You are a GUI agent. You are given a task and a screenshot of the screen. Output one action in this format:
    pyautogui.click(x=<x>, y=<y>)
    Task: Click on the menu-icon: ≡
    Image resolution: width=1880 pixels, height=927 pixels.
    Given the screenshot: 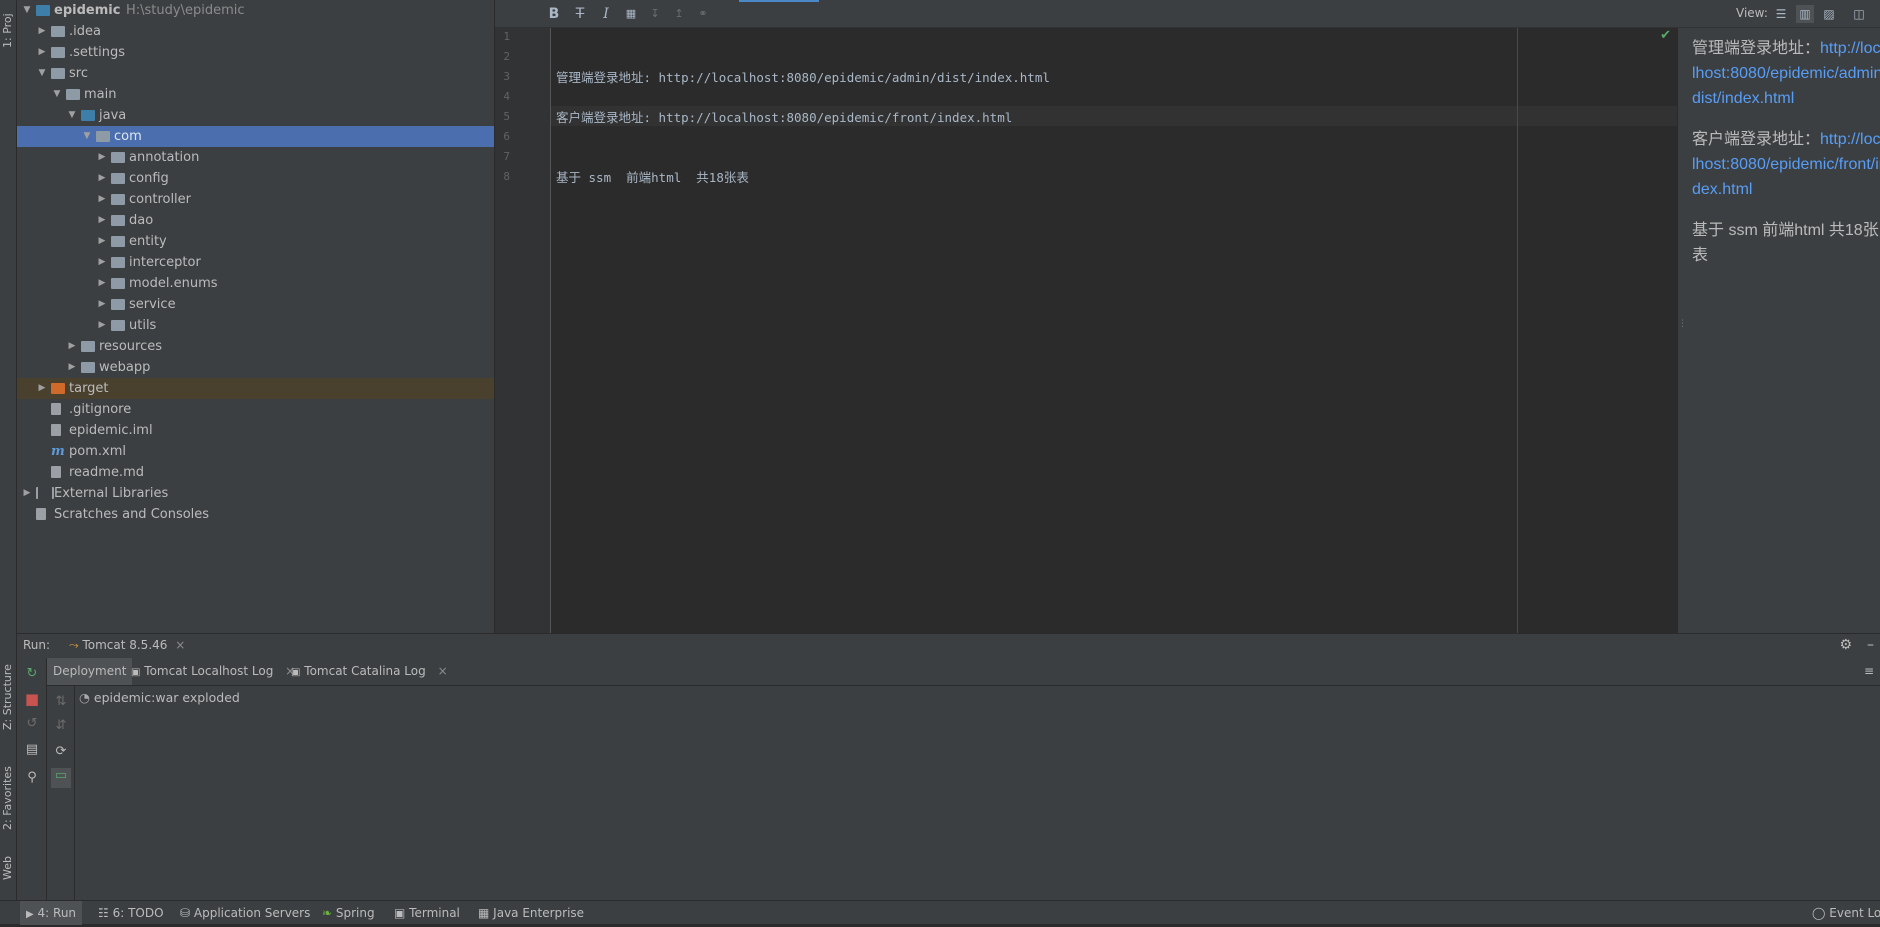 What is the action you would take?
    pyautogui.click(x=1869, y=671)
    